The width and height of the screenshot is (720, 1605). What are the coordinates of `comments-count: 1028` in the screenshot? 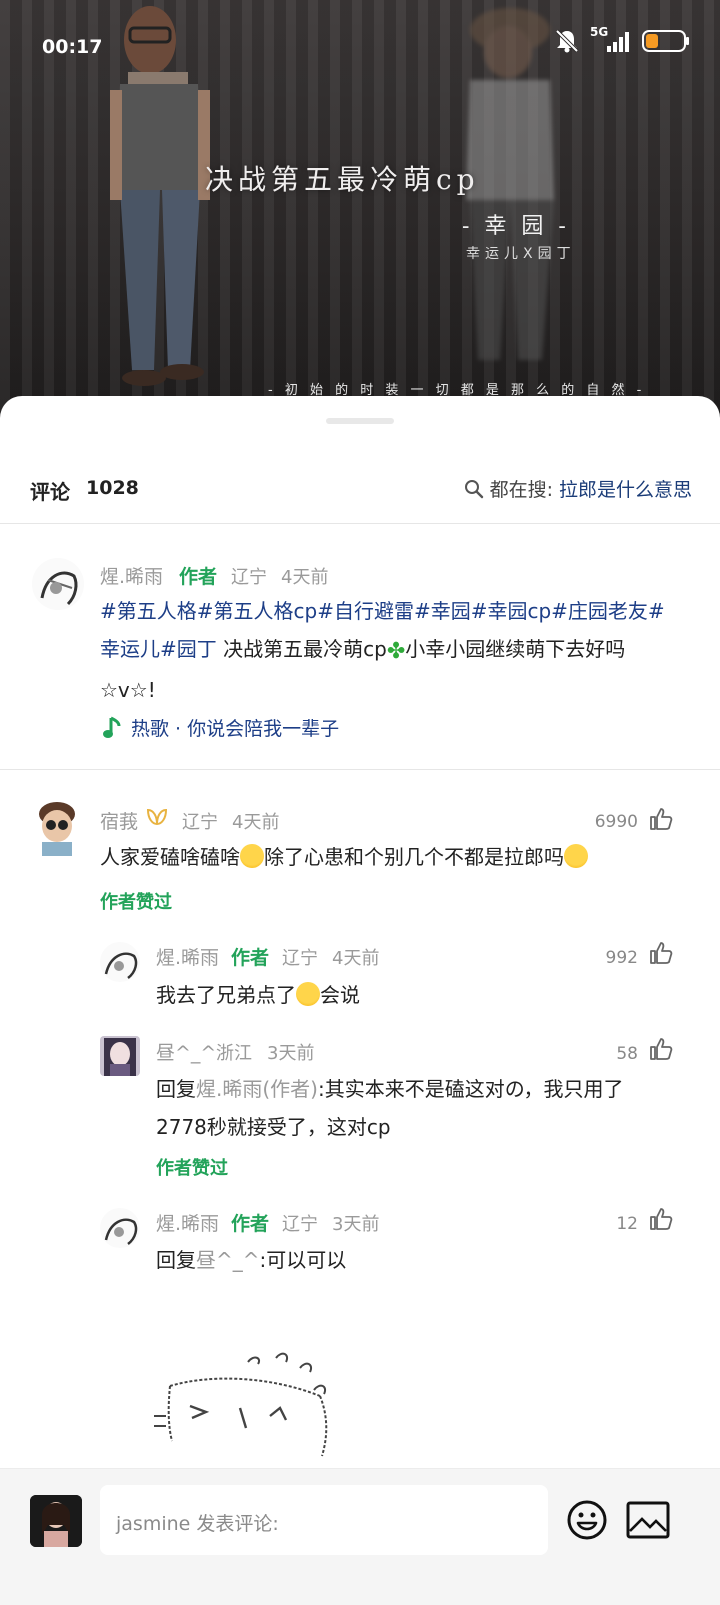 It's located at (112, 488).